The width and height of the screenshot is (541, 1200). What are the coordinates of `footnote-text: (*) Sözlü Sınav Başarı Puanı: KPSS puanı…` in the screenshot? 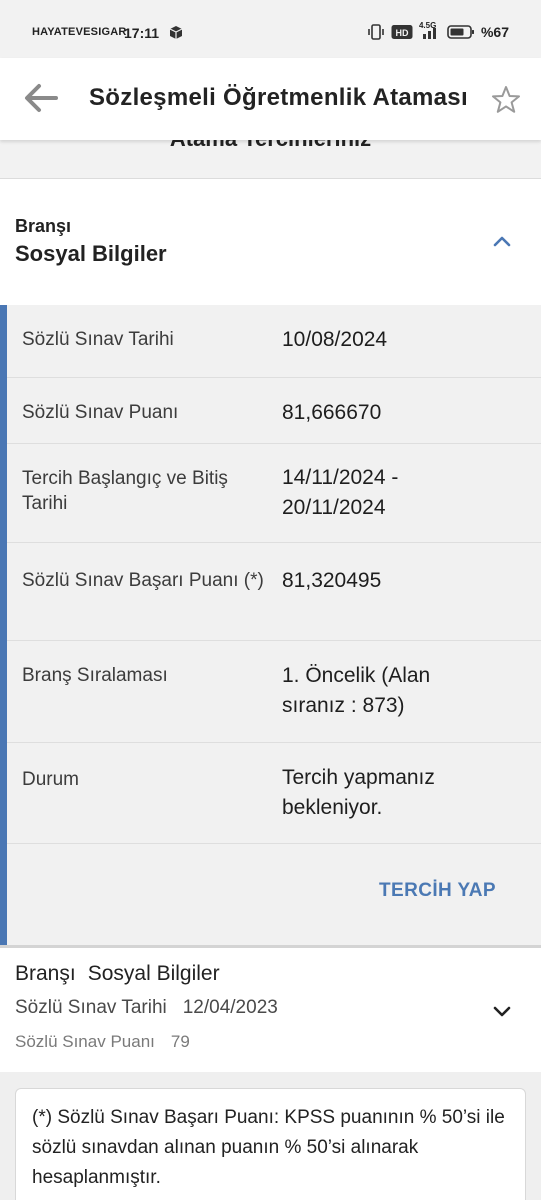 It's located at (268, 1147).